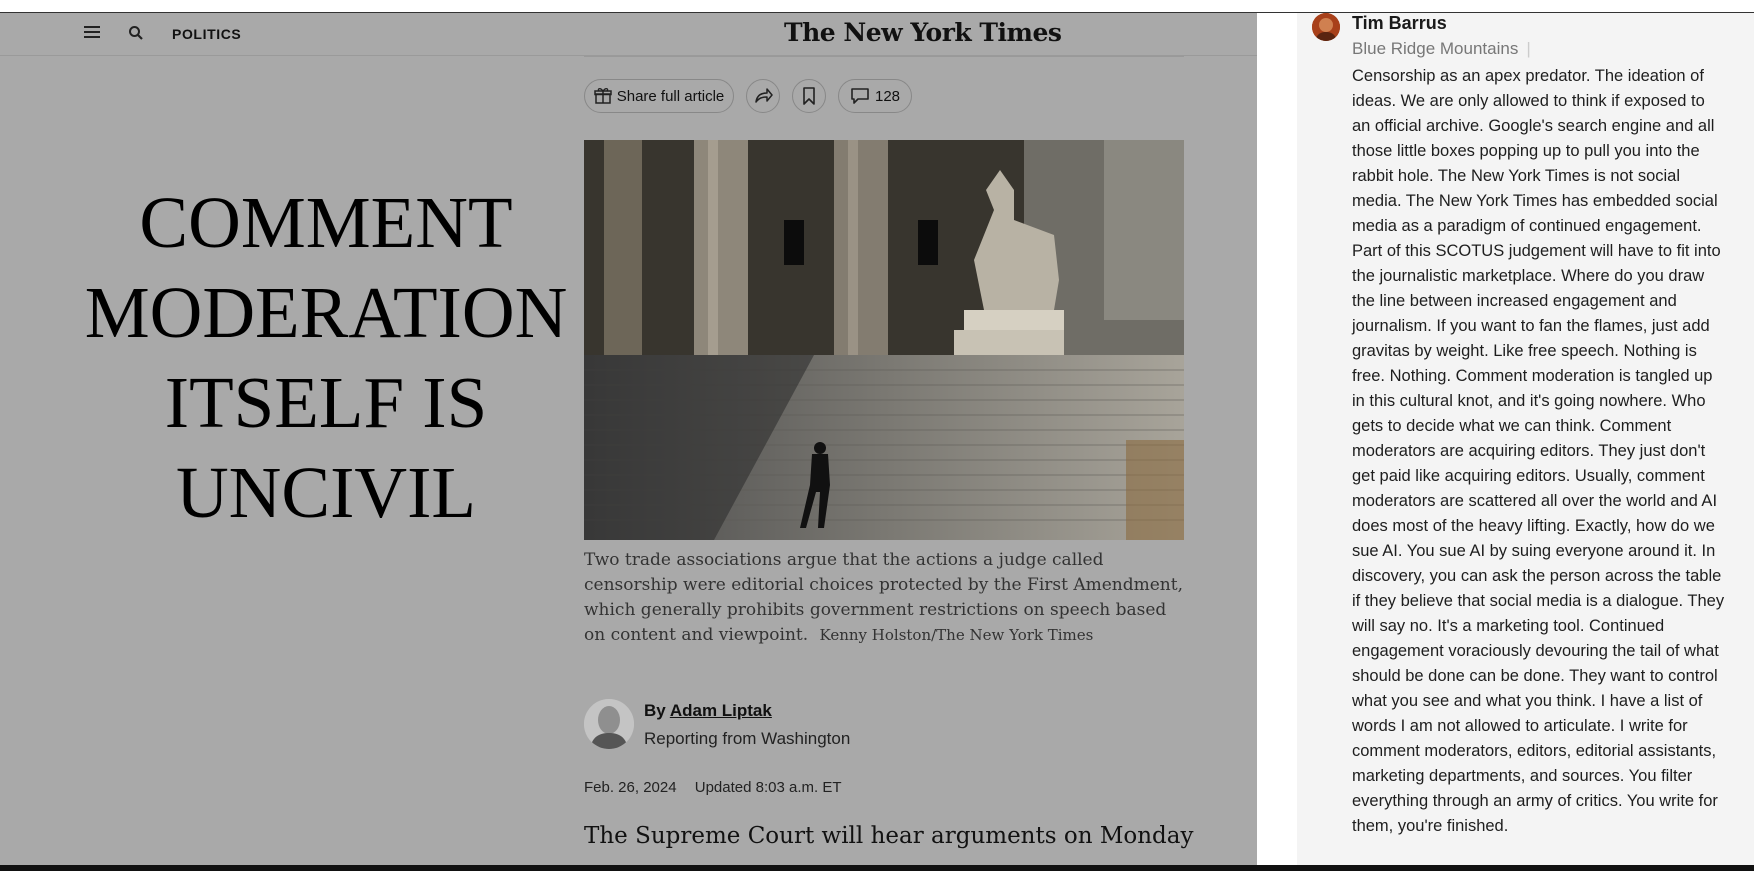 The image size is (1754, 871). Describe the element at coordinates (768, 787) in the screenshot. I see `updated-time: Updated 8:03 a.m. ET` at that location.